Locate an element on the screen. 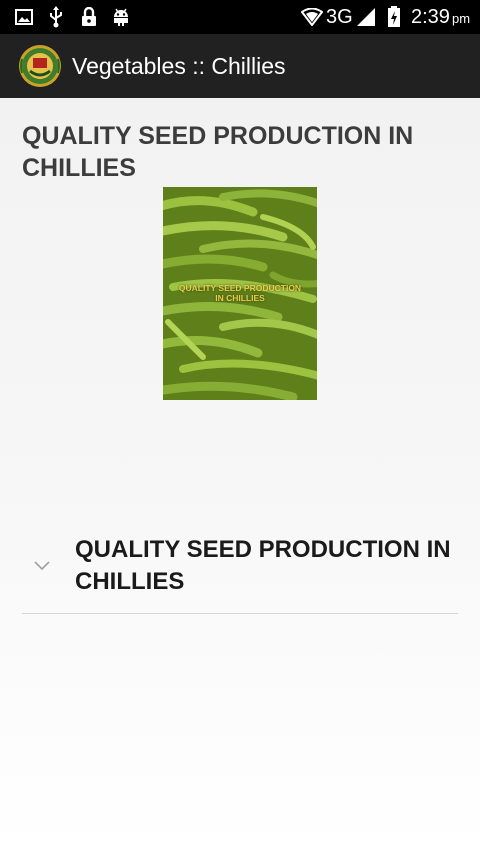 This screenshot has width=480, height=854. accordion-item: QUALITY SEED PRODUCTION IN CHILLIES is located at coordinates (240, 574).